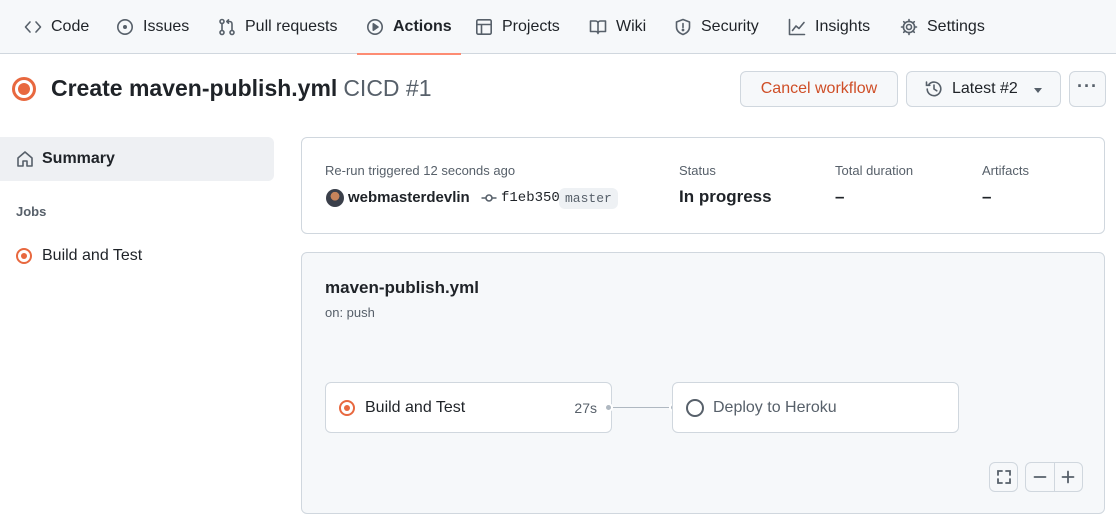 This screenshot has height=529, width=1116. What do you see at coordinates (33, 27) in the screenshot?
I see `code-icon` at bounding box center [33, 27].